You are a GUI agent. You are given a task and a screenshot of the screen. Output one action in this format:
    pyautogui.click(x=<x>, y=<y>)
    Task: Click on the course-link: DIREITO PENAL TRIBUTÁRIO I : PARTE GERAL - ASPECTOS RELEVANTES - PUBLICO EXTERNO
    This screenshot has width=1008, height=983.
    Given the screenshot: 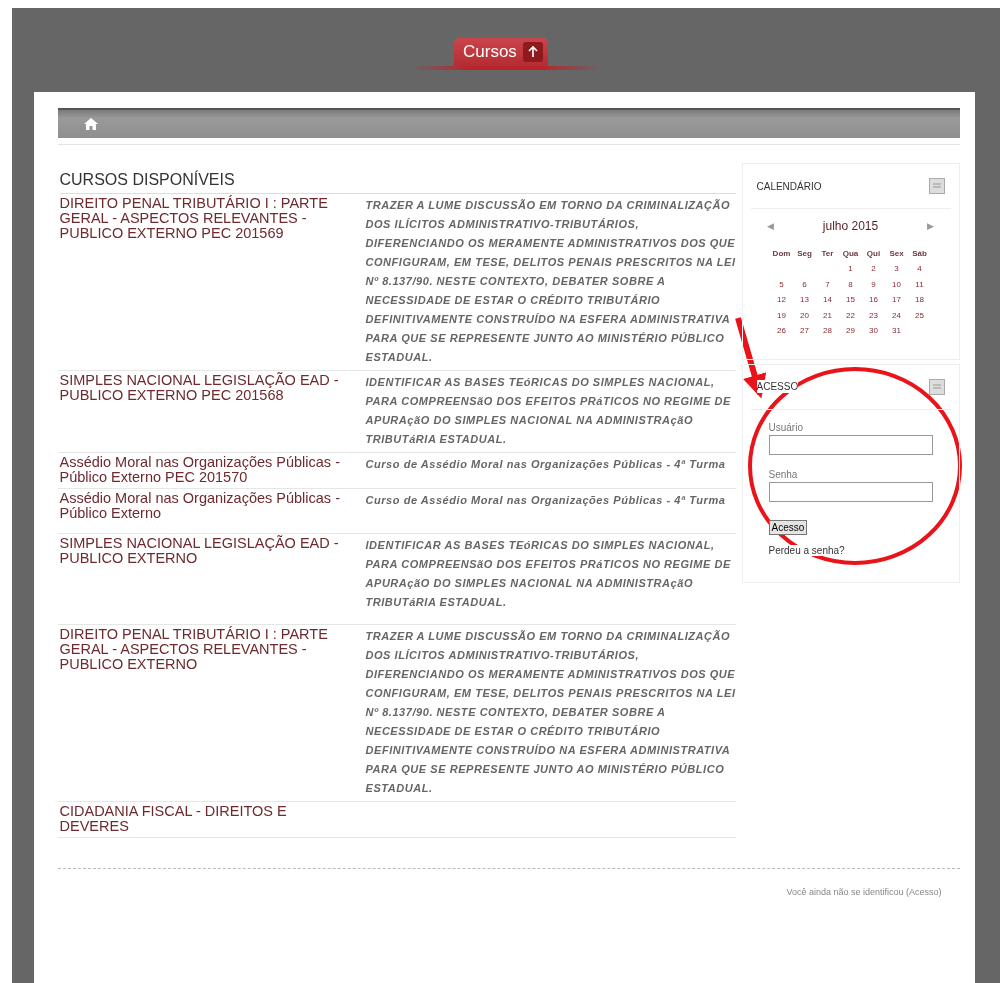 What is the action you would take?
    pyautogui.click(x=206, y=649)
    